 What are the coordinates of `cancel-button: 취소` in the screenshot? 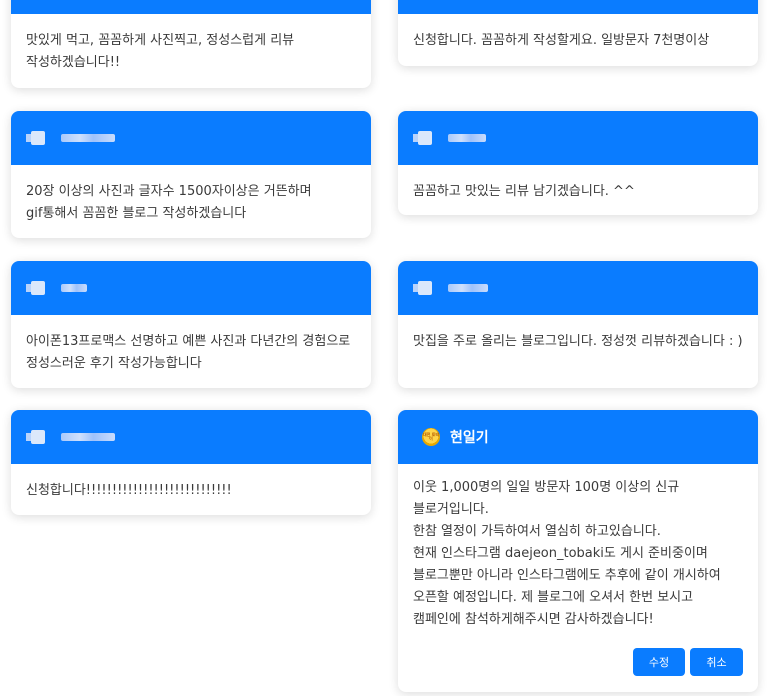 It's located at (716, 662).